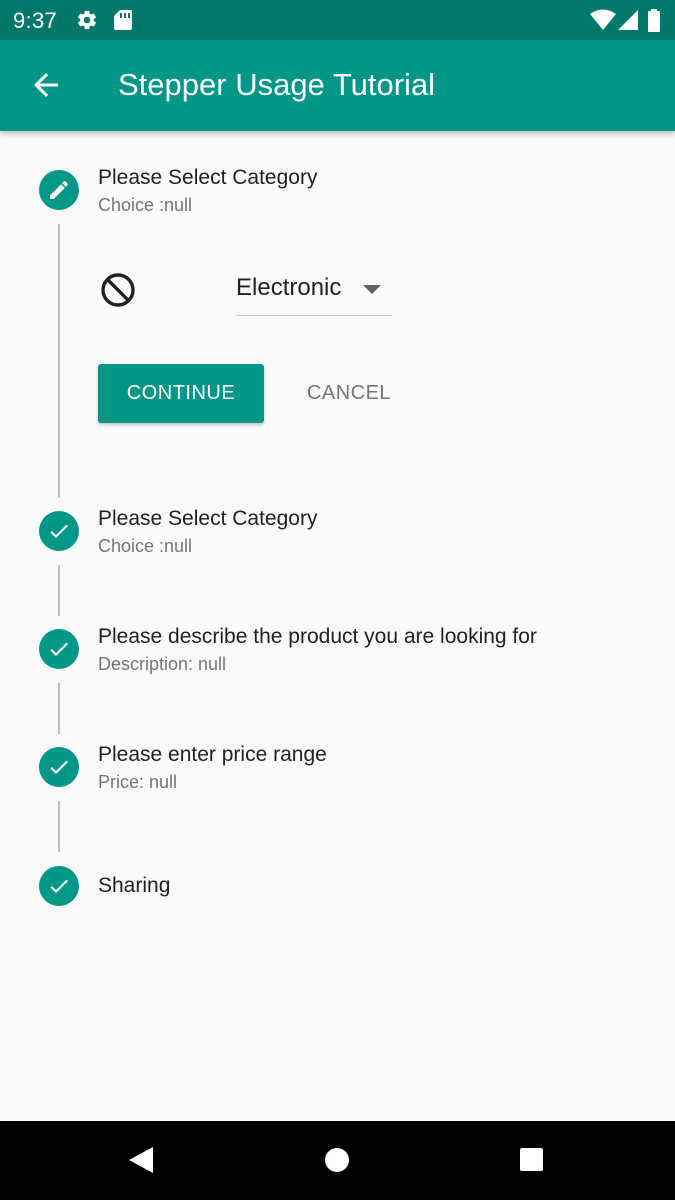 This screenshot has width=675, height=1200. I want to click on block-icon, so click(118, 290).